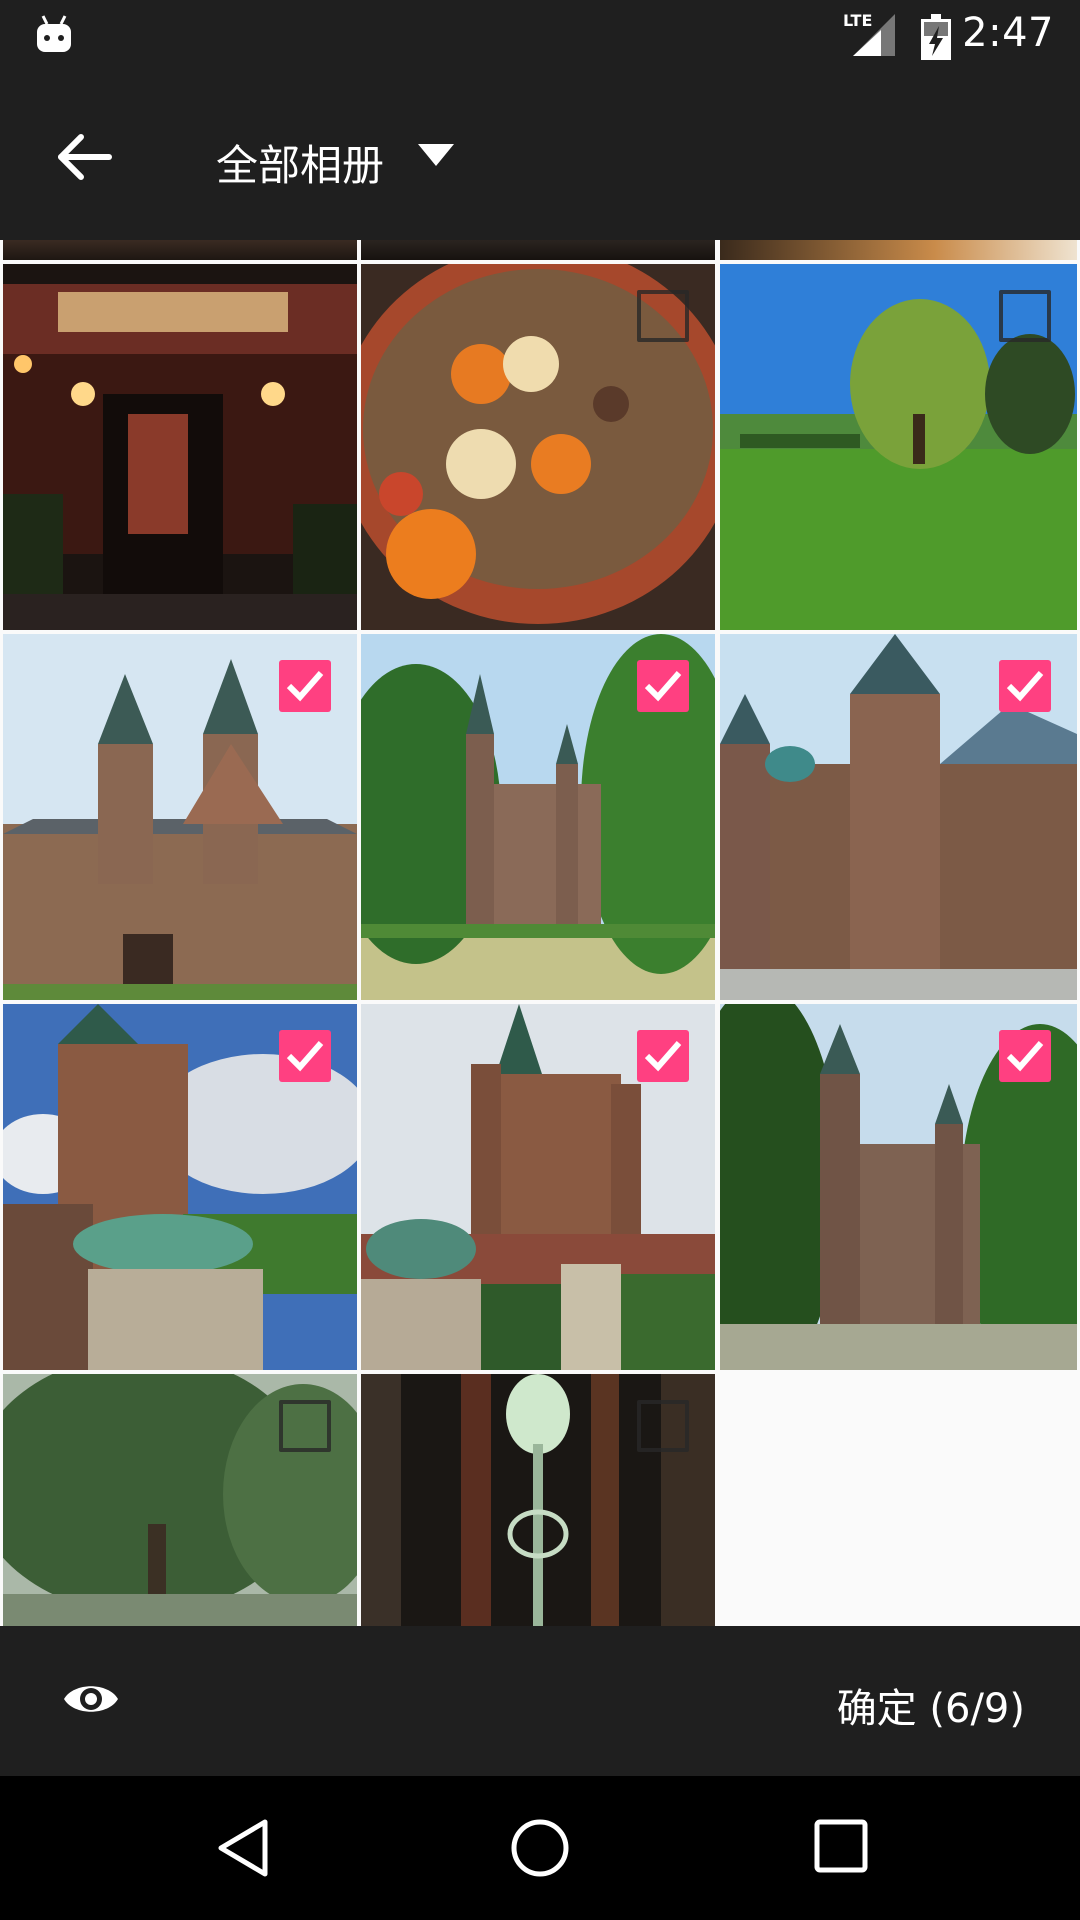 This screenshot has width=1080, height=1920. Describe the element at coordinates (1008, 33) in the screenshot. I see `clock: 2:47` at that location.